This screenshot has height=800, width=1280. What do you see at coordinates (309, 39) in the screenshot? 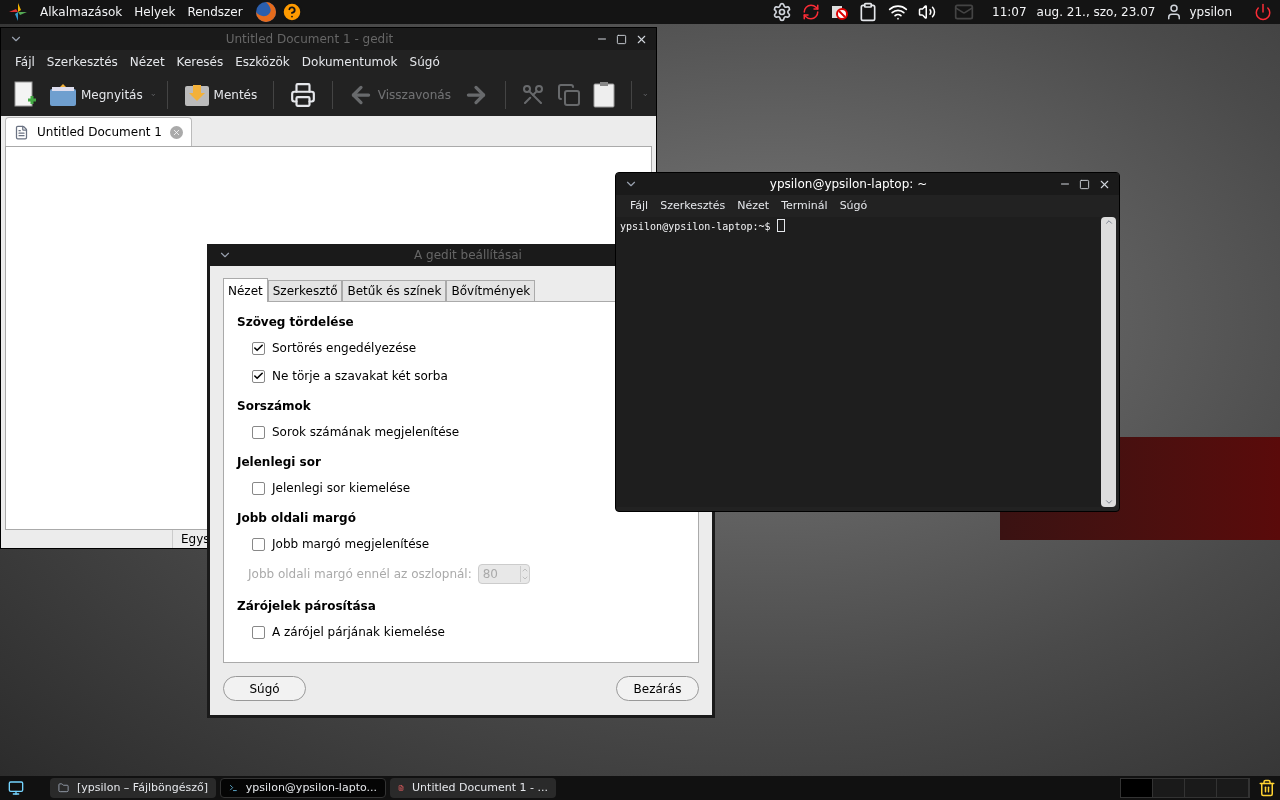
I see `window-title: Untitled Document 1 - gedit` at bounding box center [309, 39].